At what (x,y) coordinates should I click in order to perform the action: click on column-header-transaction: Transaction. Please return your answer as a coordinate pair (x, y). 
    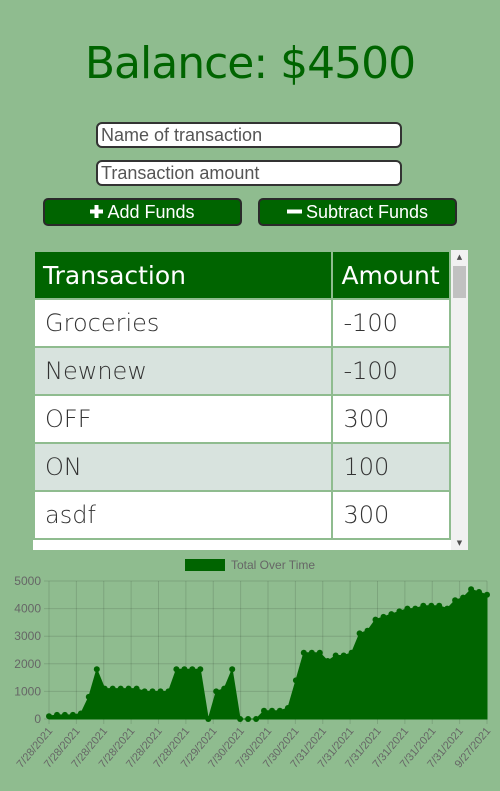
    Looking at the image, I should click on (183, 275).